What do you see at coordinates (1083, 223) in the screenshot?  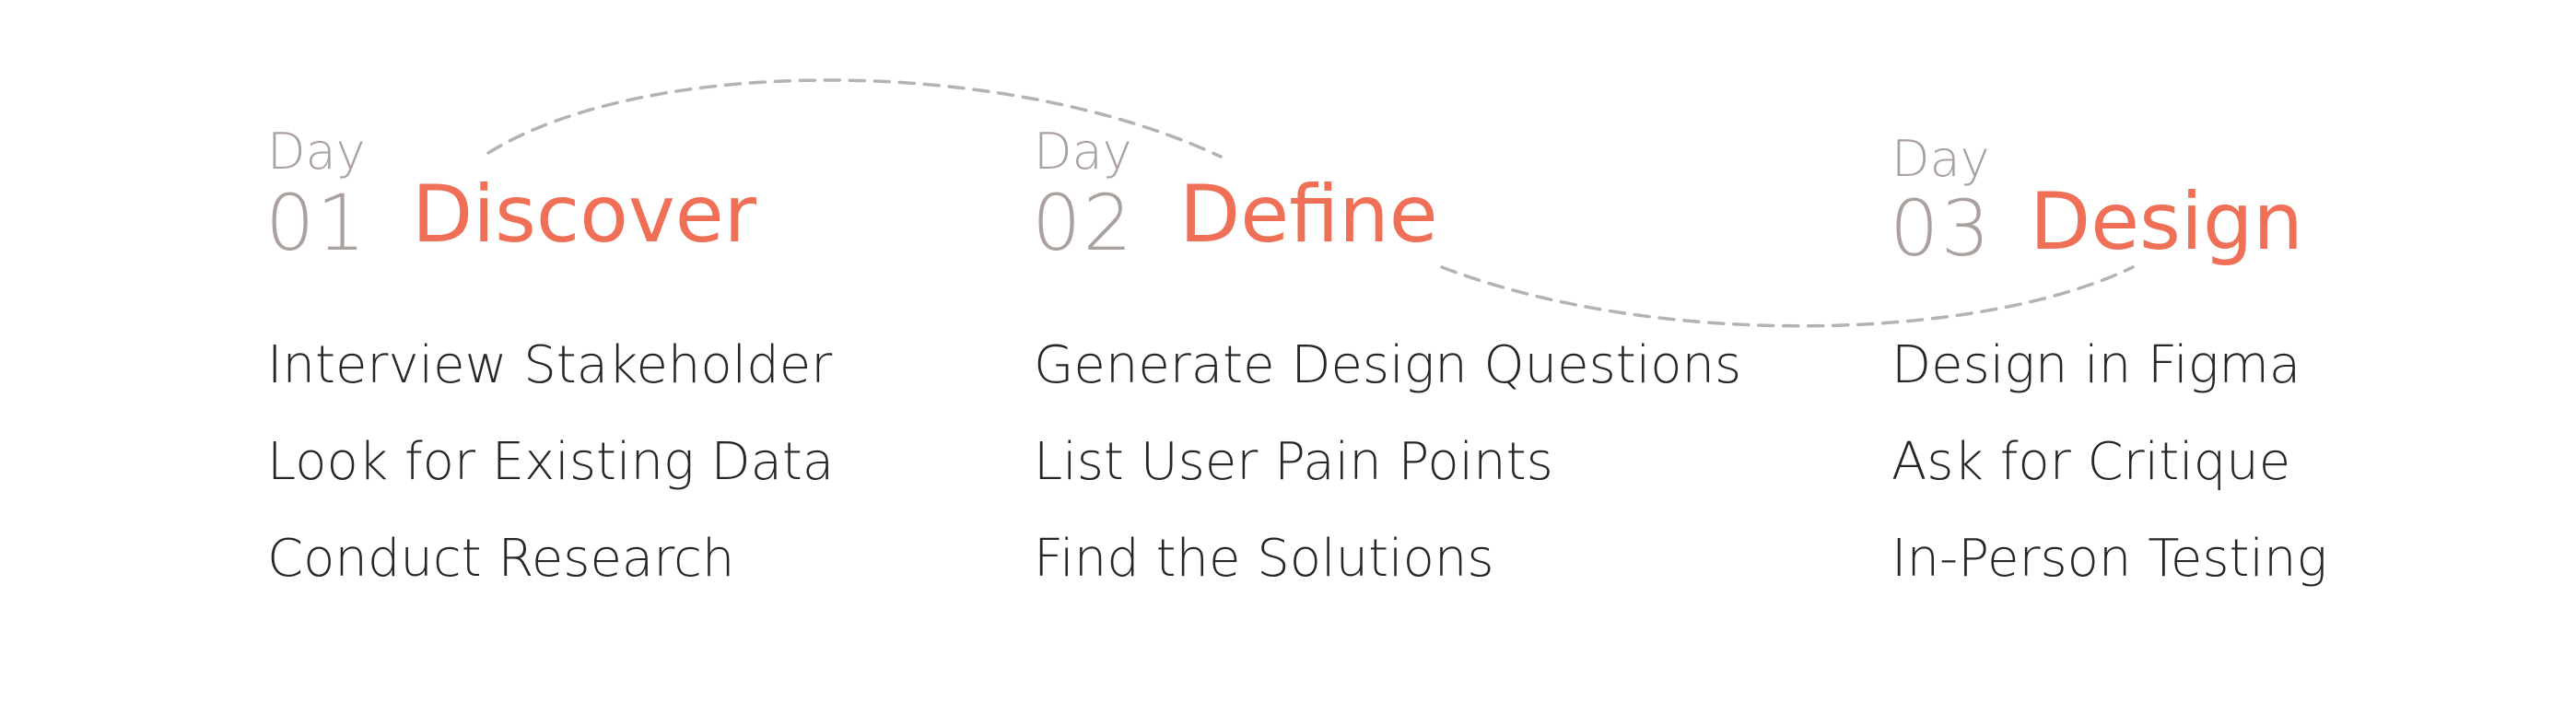 I see `day-number: 02` at bounding box center [1083, 223].